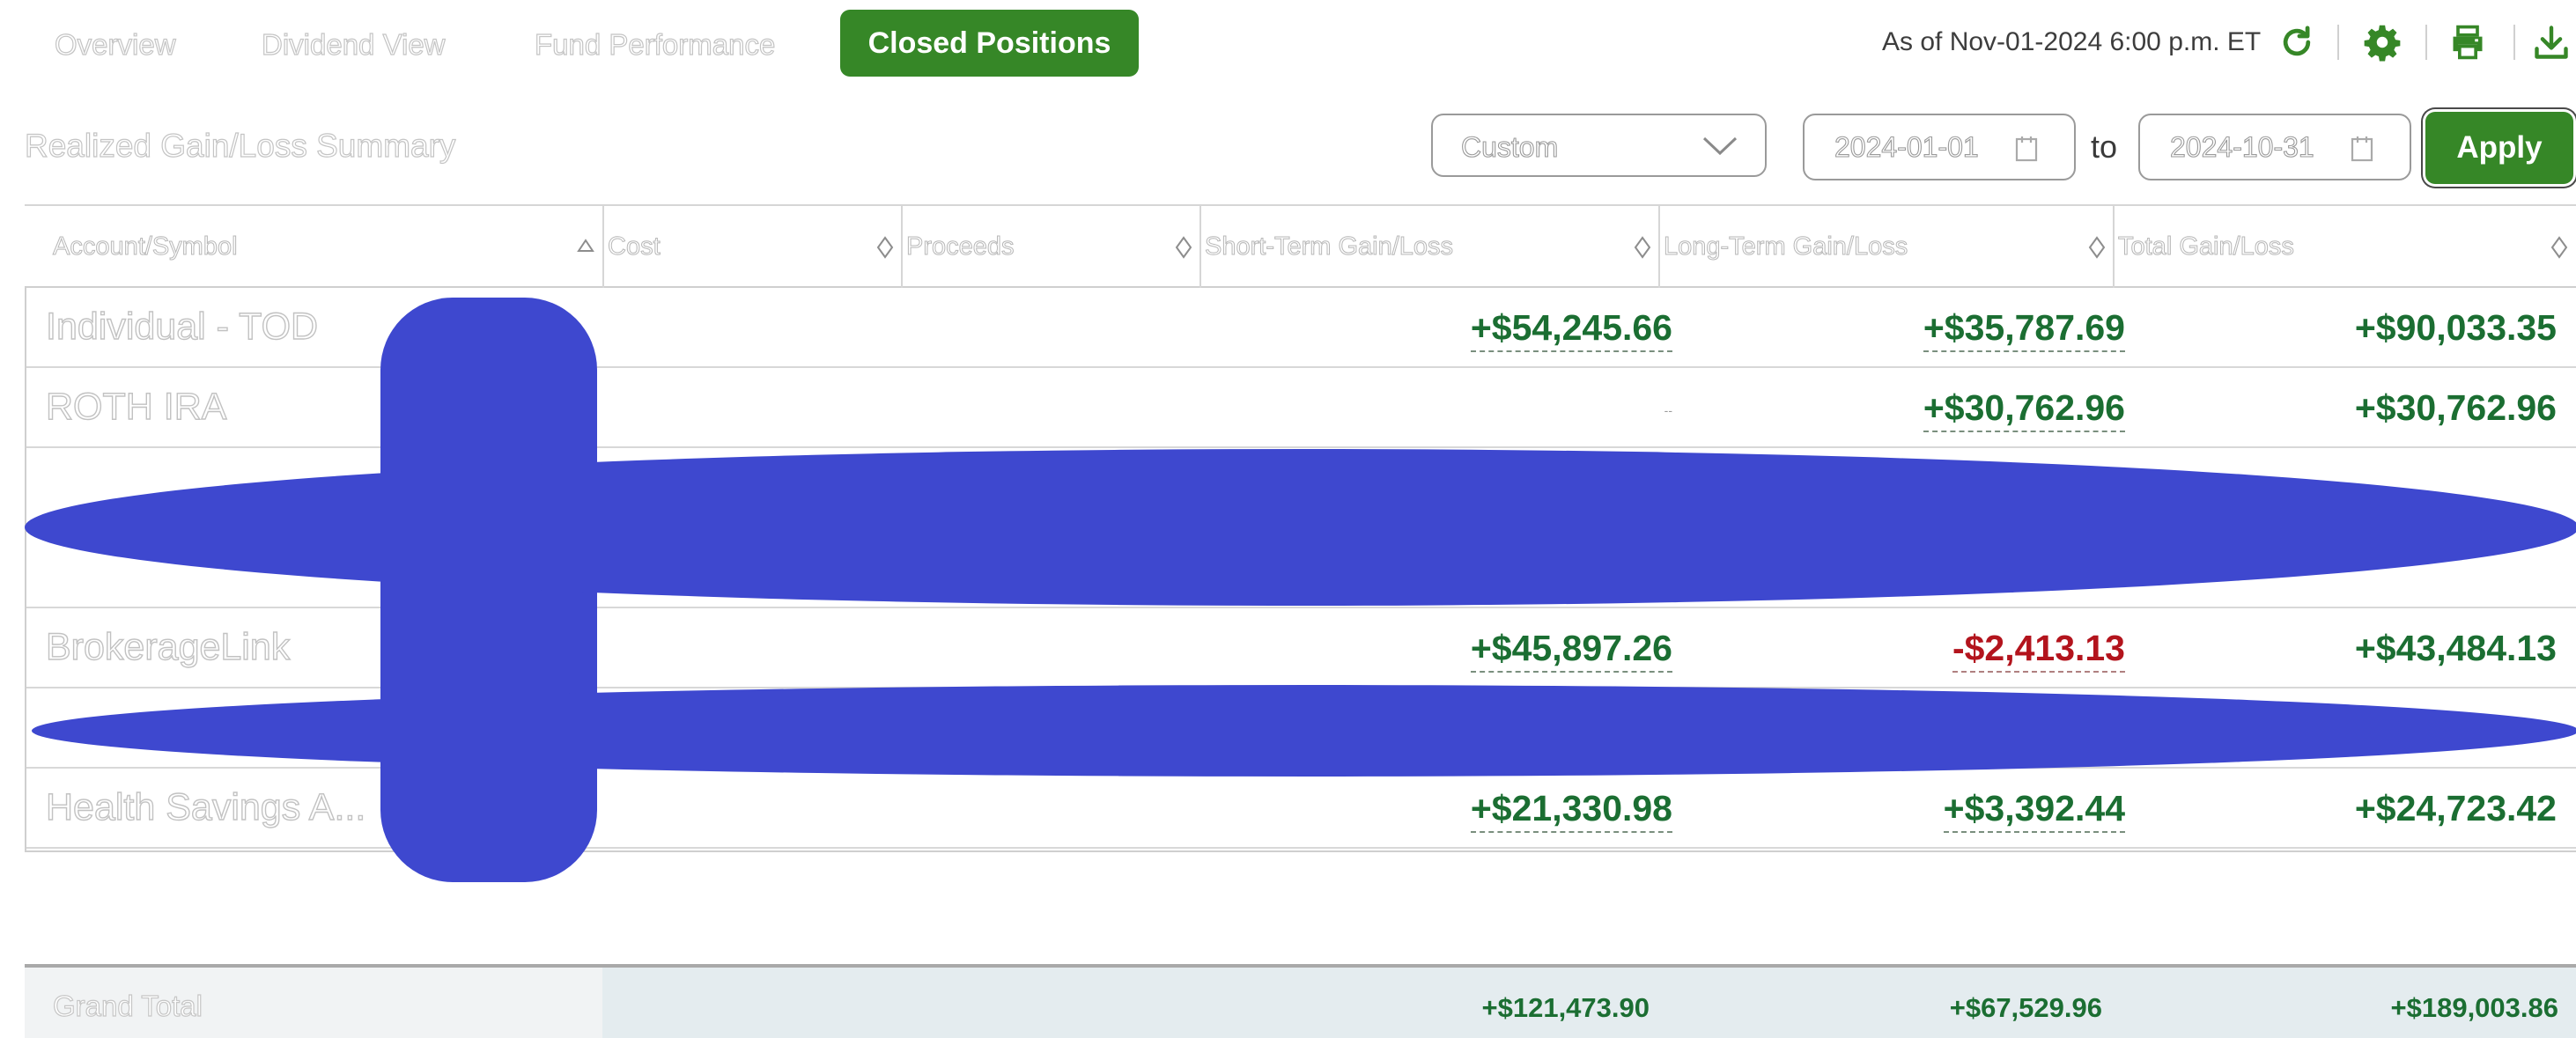  I want to click on total-value: +$24,723.42, so click(2455, 808).